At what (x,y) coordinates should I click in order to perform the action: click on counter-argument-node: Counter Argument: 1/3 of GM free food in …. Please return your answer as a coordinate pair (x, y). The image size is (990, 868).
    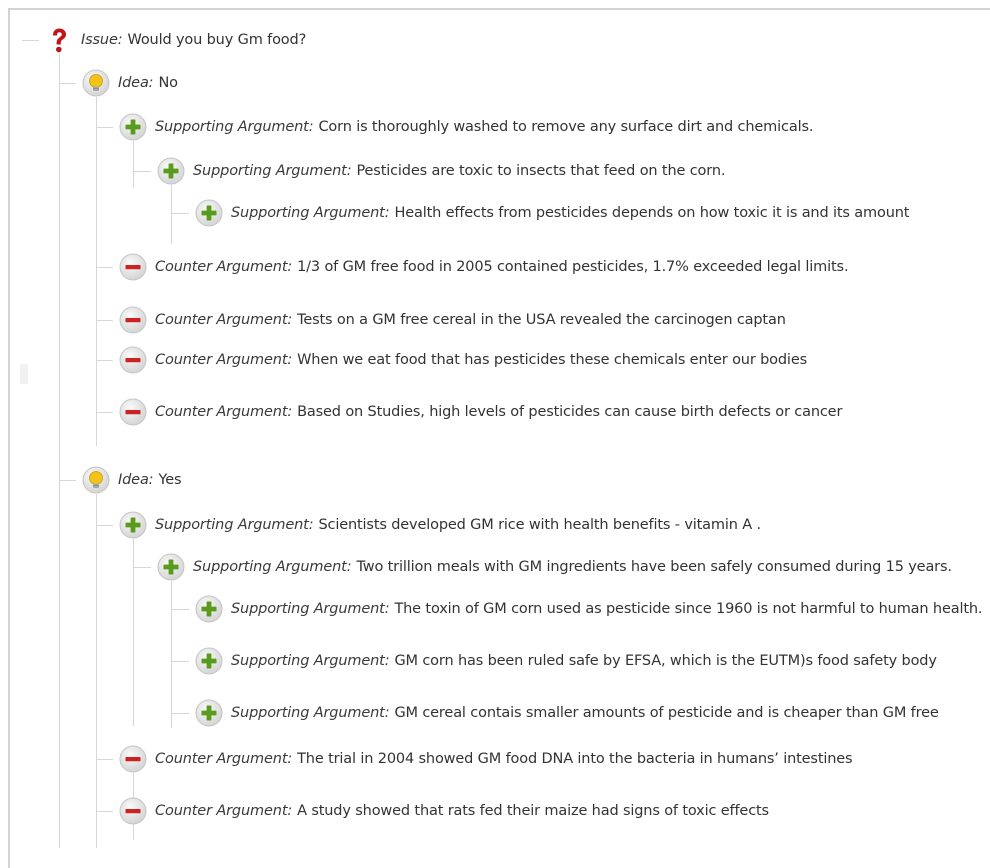
    Looking at the image, I should click on (483, 267).